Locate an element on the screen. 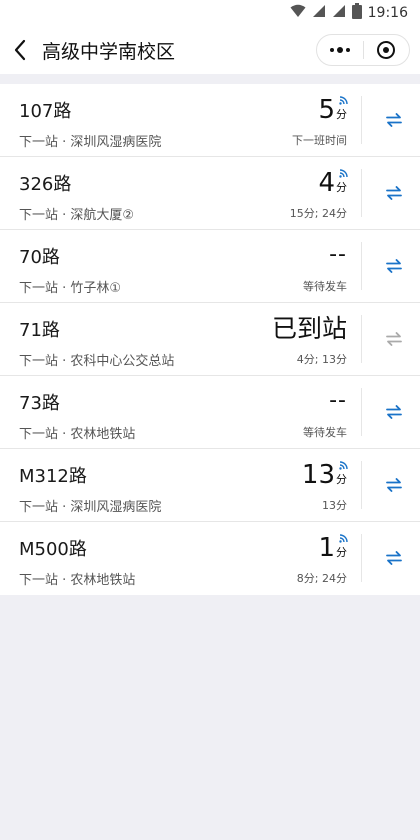  eta-arrived: 已到站 is located at coordinates (309, 328).